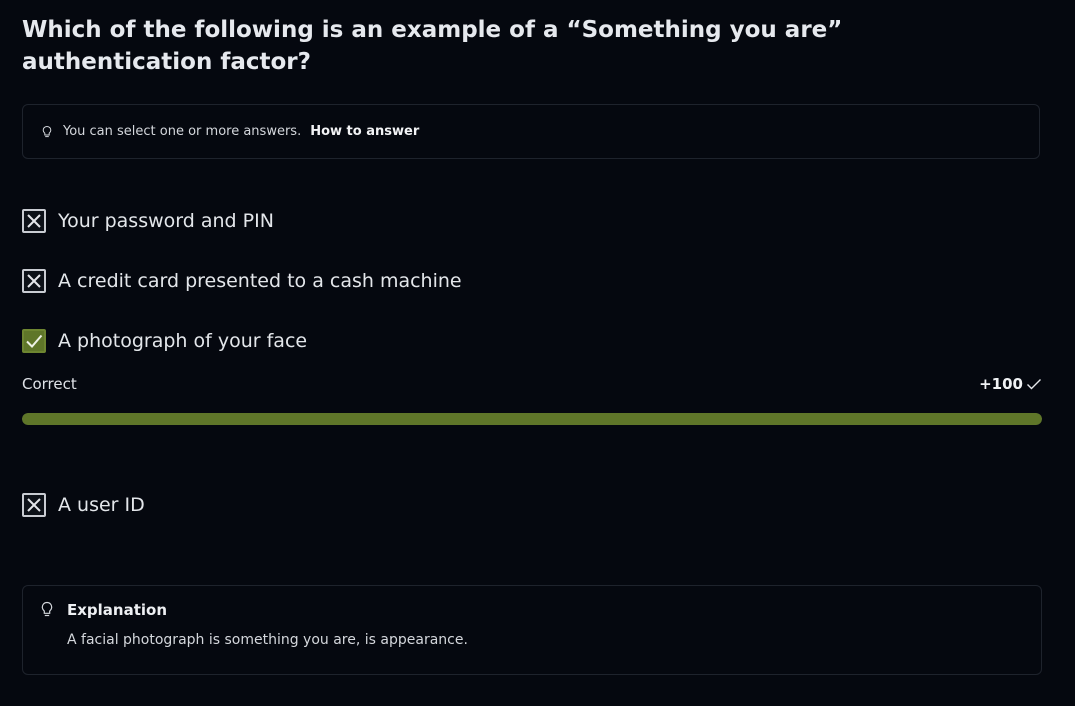 This screenshot has height=706, width=1075. Describe the element at coordinates (1034, 384) in the screenshot. I see `checkmark-icon` at that location.